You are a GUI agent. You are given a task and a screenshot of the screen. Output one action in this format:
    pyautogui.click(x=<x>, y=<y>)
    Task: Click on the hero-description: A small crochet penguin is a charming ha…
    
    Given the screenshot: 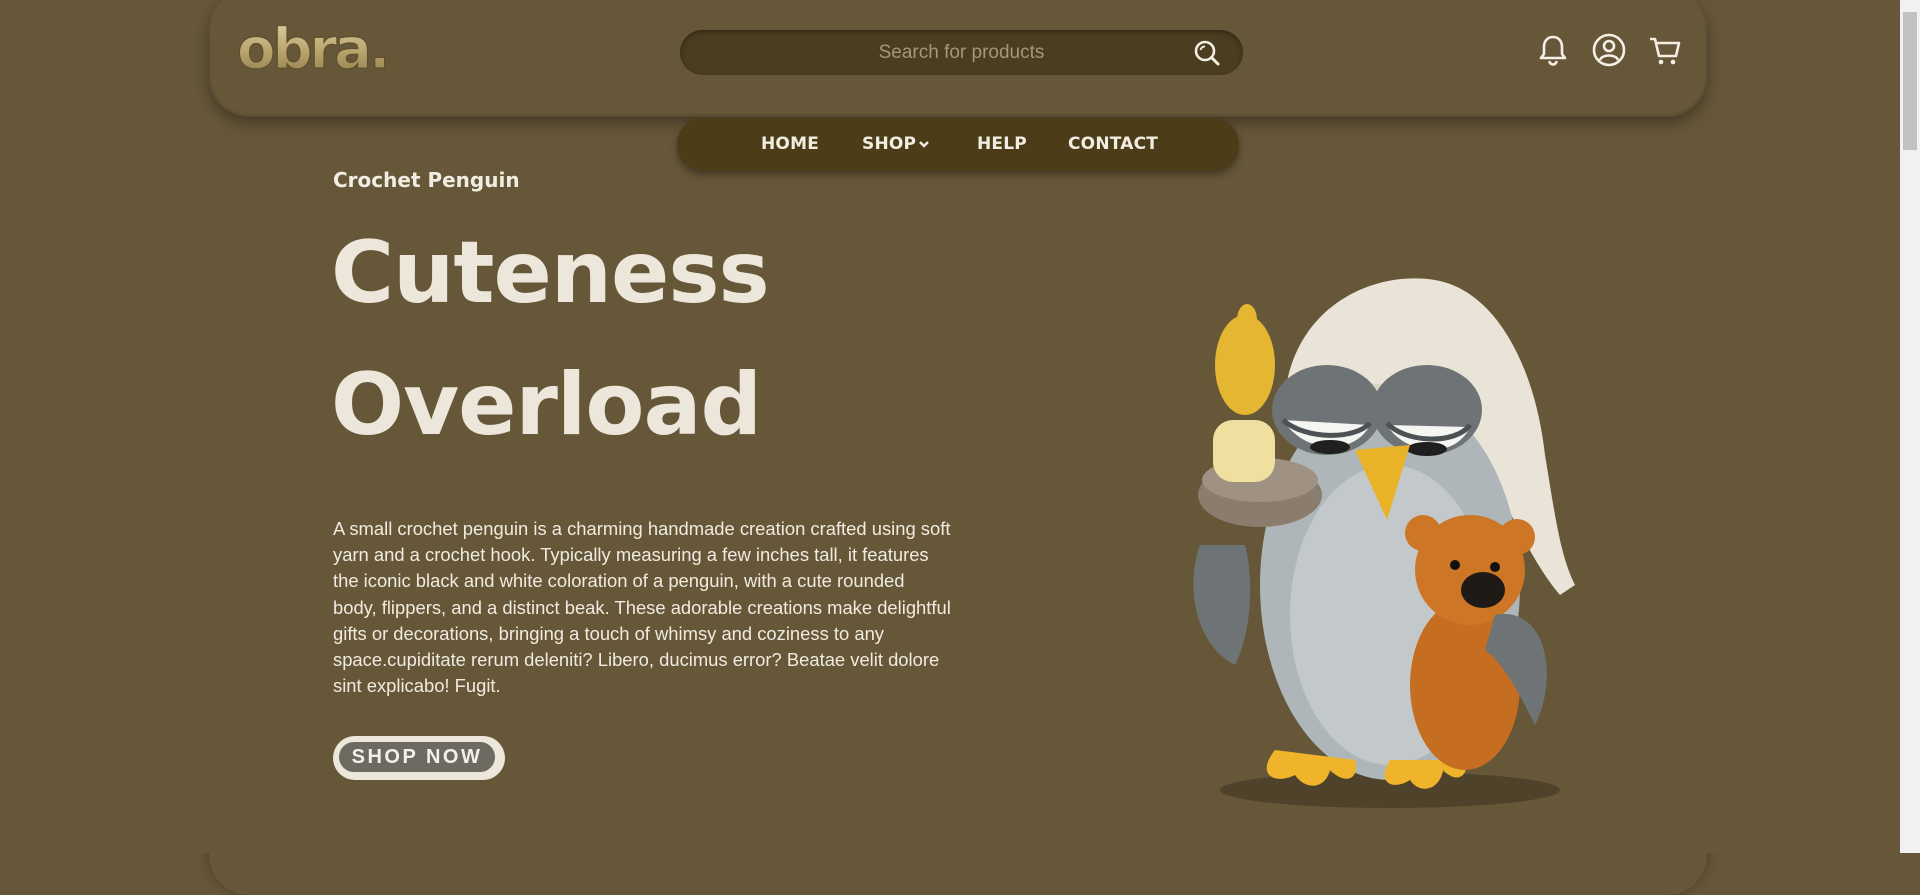 What is the action you would take?
    pyautogui.click(x=642, y=607)
    